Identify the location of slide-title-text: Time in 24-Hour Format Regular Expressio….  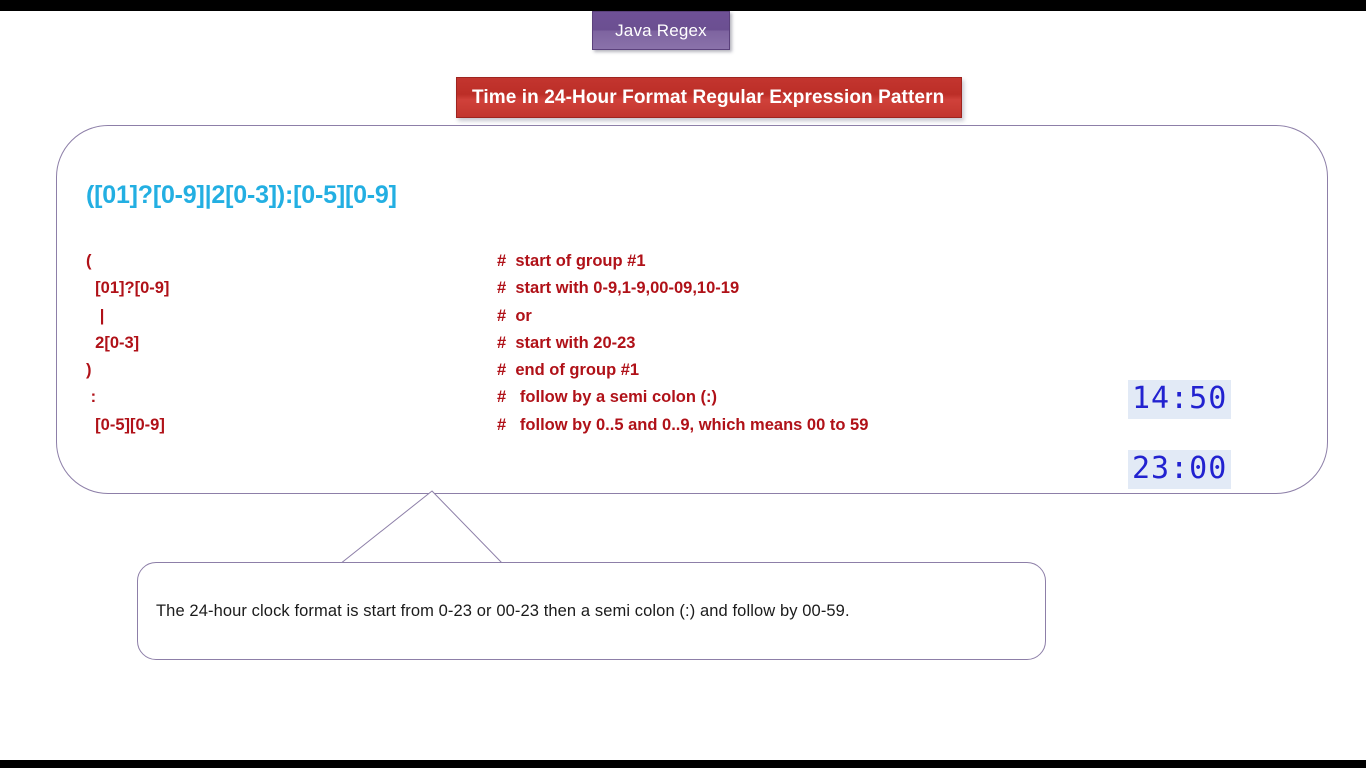
(708, 97).